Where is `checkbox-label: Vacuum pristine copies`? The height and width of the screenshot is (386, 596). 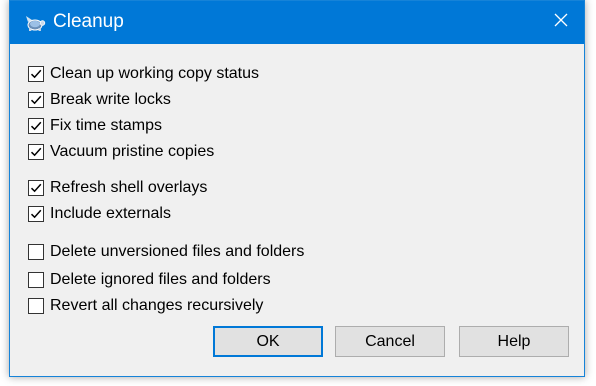
checkbox-label: Vacuum pristine copies is located at coordinates (132, 151).